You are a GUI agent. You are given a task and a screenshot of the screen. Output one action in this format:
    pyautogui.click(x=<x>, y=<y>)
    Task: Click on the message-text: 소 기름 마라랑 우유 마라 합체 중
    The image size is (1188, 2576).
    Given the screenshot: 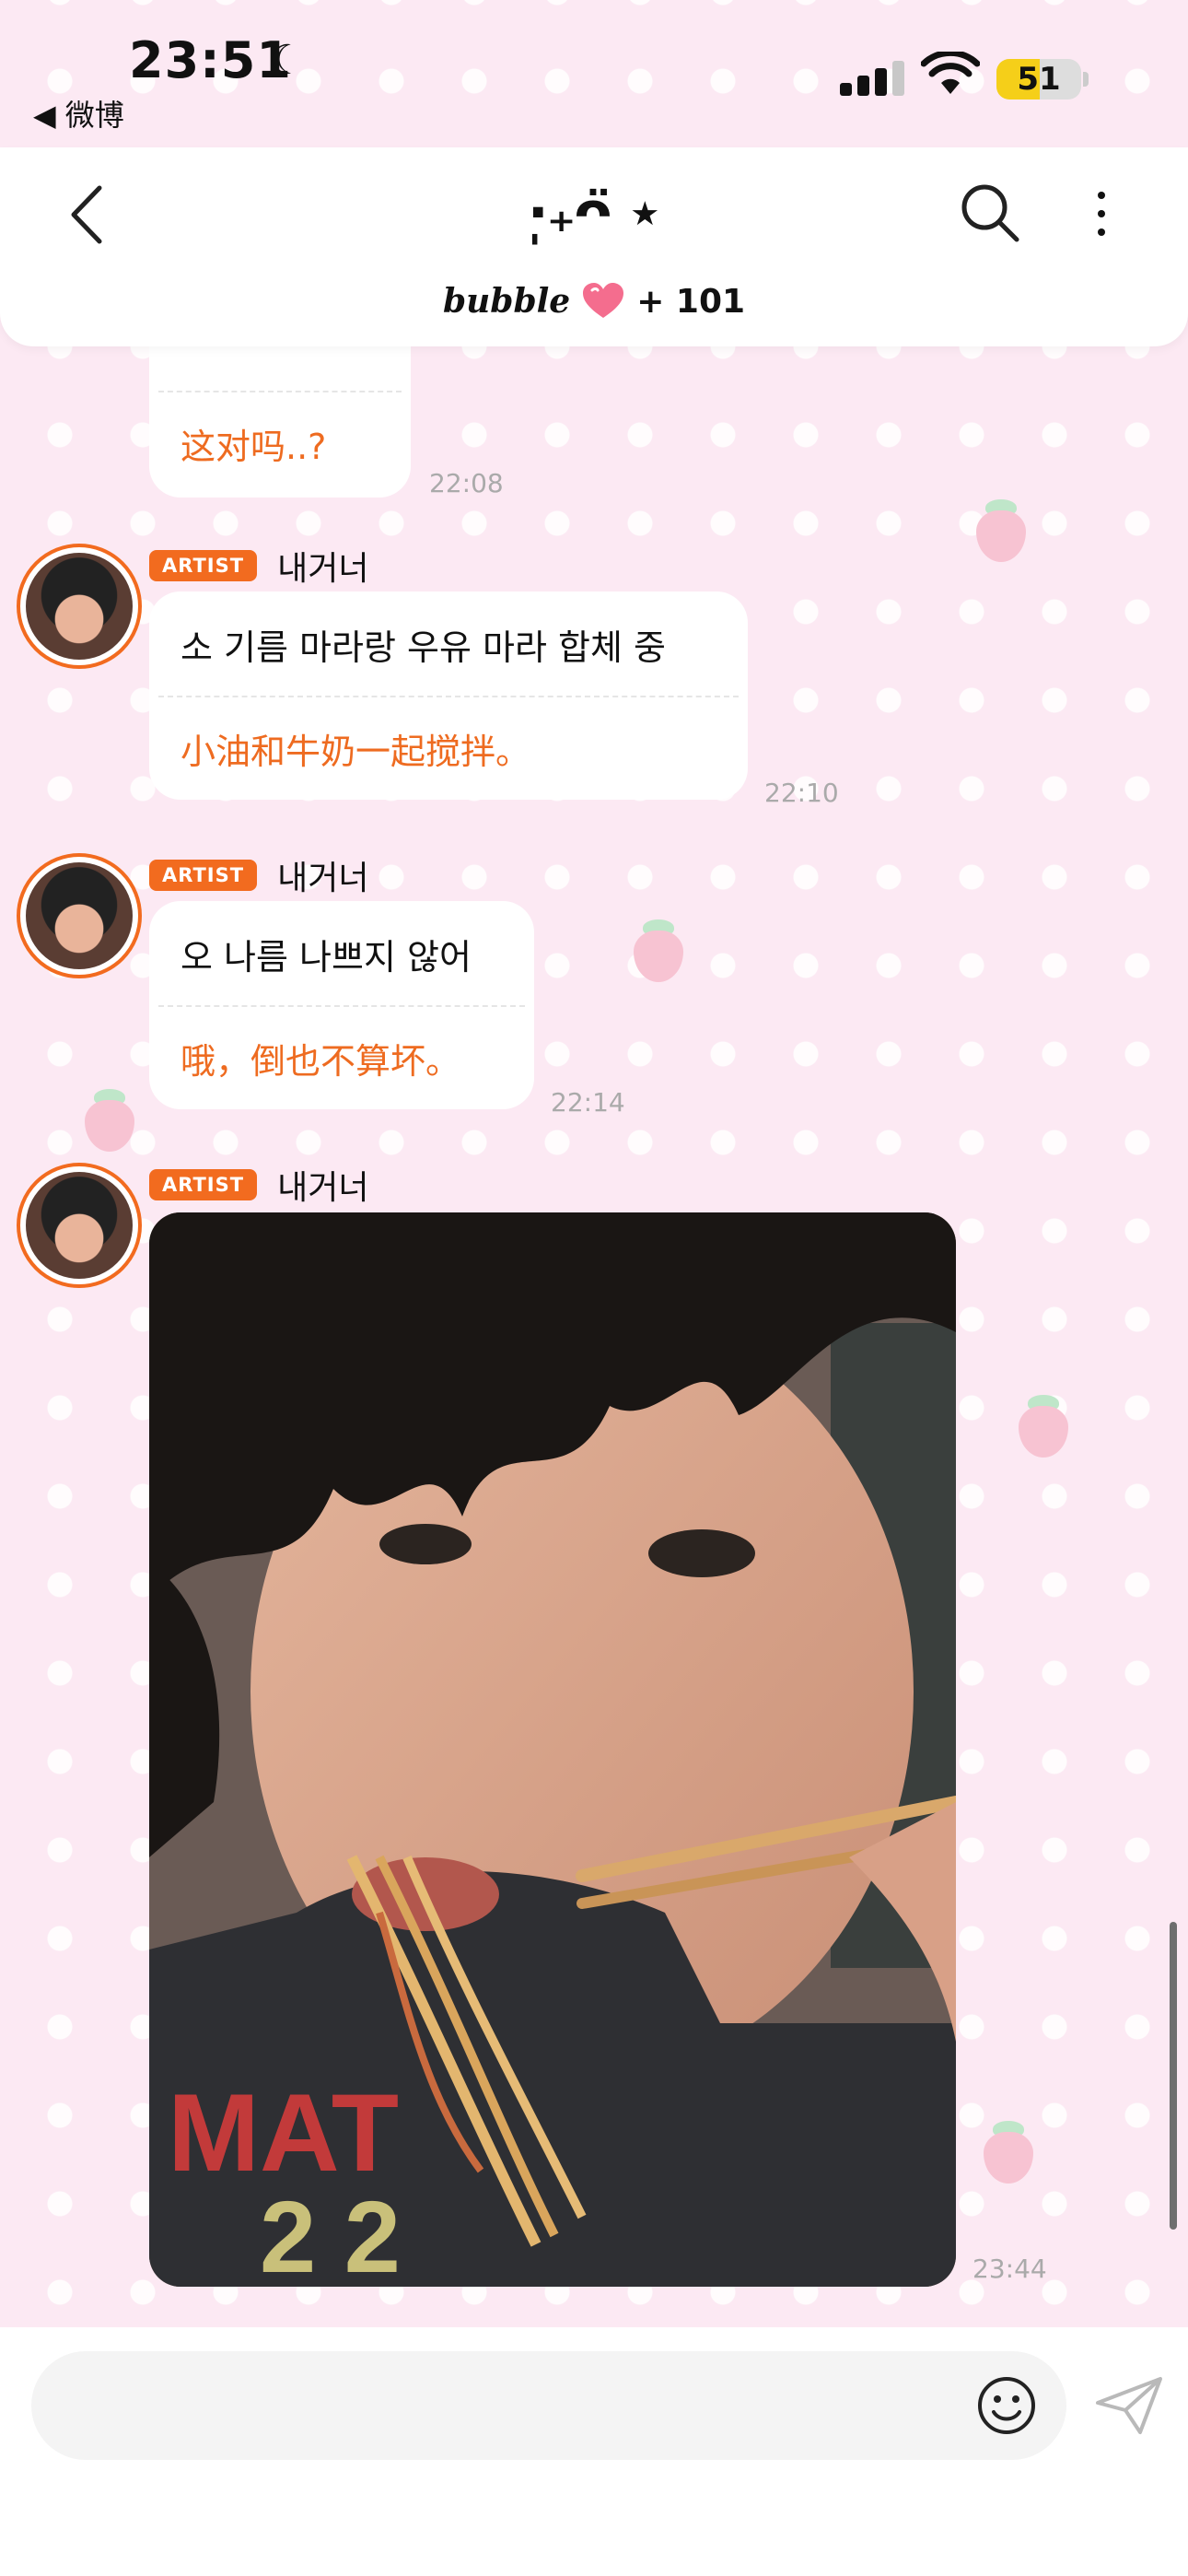 What is the action you would take?
    pyautogui.click(x=423, y=647)
    